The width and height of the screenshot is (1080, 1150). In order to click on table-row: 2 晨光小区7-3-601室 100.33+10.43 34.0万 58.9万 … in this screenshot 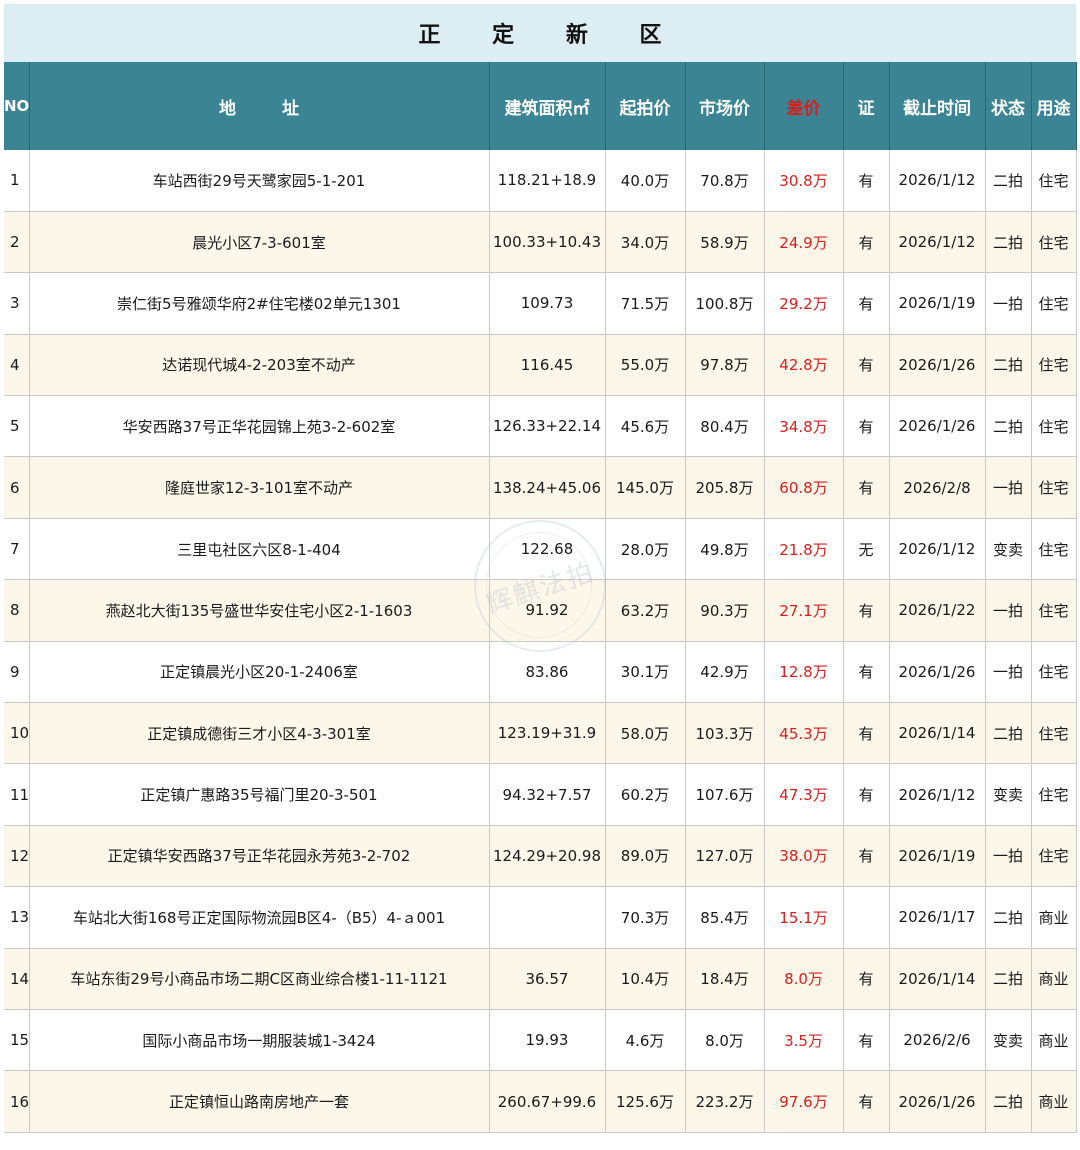, I will do `click(540, 242)`.